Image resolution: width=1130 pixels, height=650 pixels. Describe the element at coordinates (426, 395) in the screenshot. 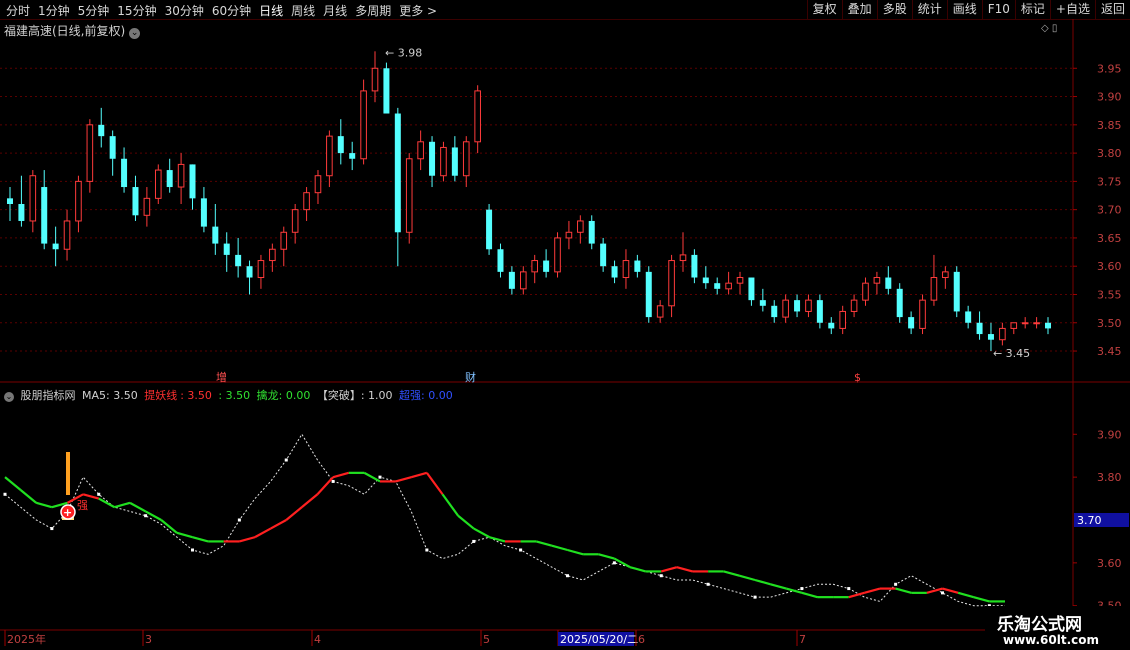

I see `qiang-value: 超强: 0.00` at that location.